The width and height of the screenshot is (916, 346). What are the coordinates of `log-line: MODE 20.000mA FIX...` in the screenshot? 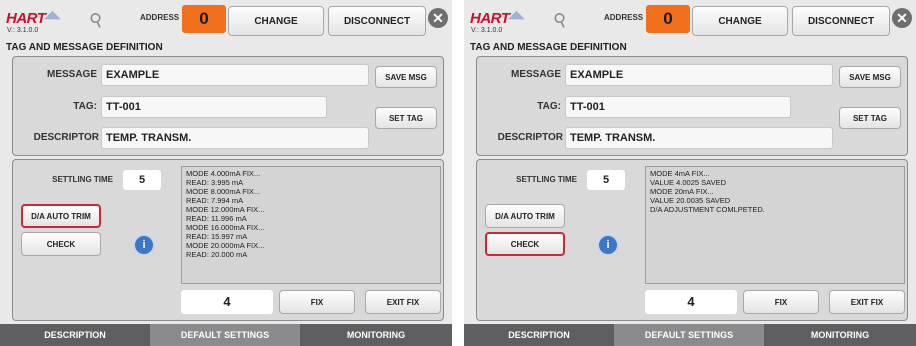 It's located at (225, 245).